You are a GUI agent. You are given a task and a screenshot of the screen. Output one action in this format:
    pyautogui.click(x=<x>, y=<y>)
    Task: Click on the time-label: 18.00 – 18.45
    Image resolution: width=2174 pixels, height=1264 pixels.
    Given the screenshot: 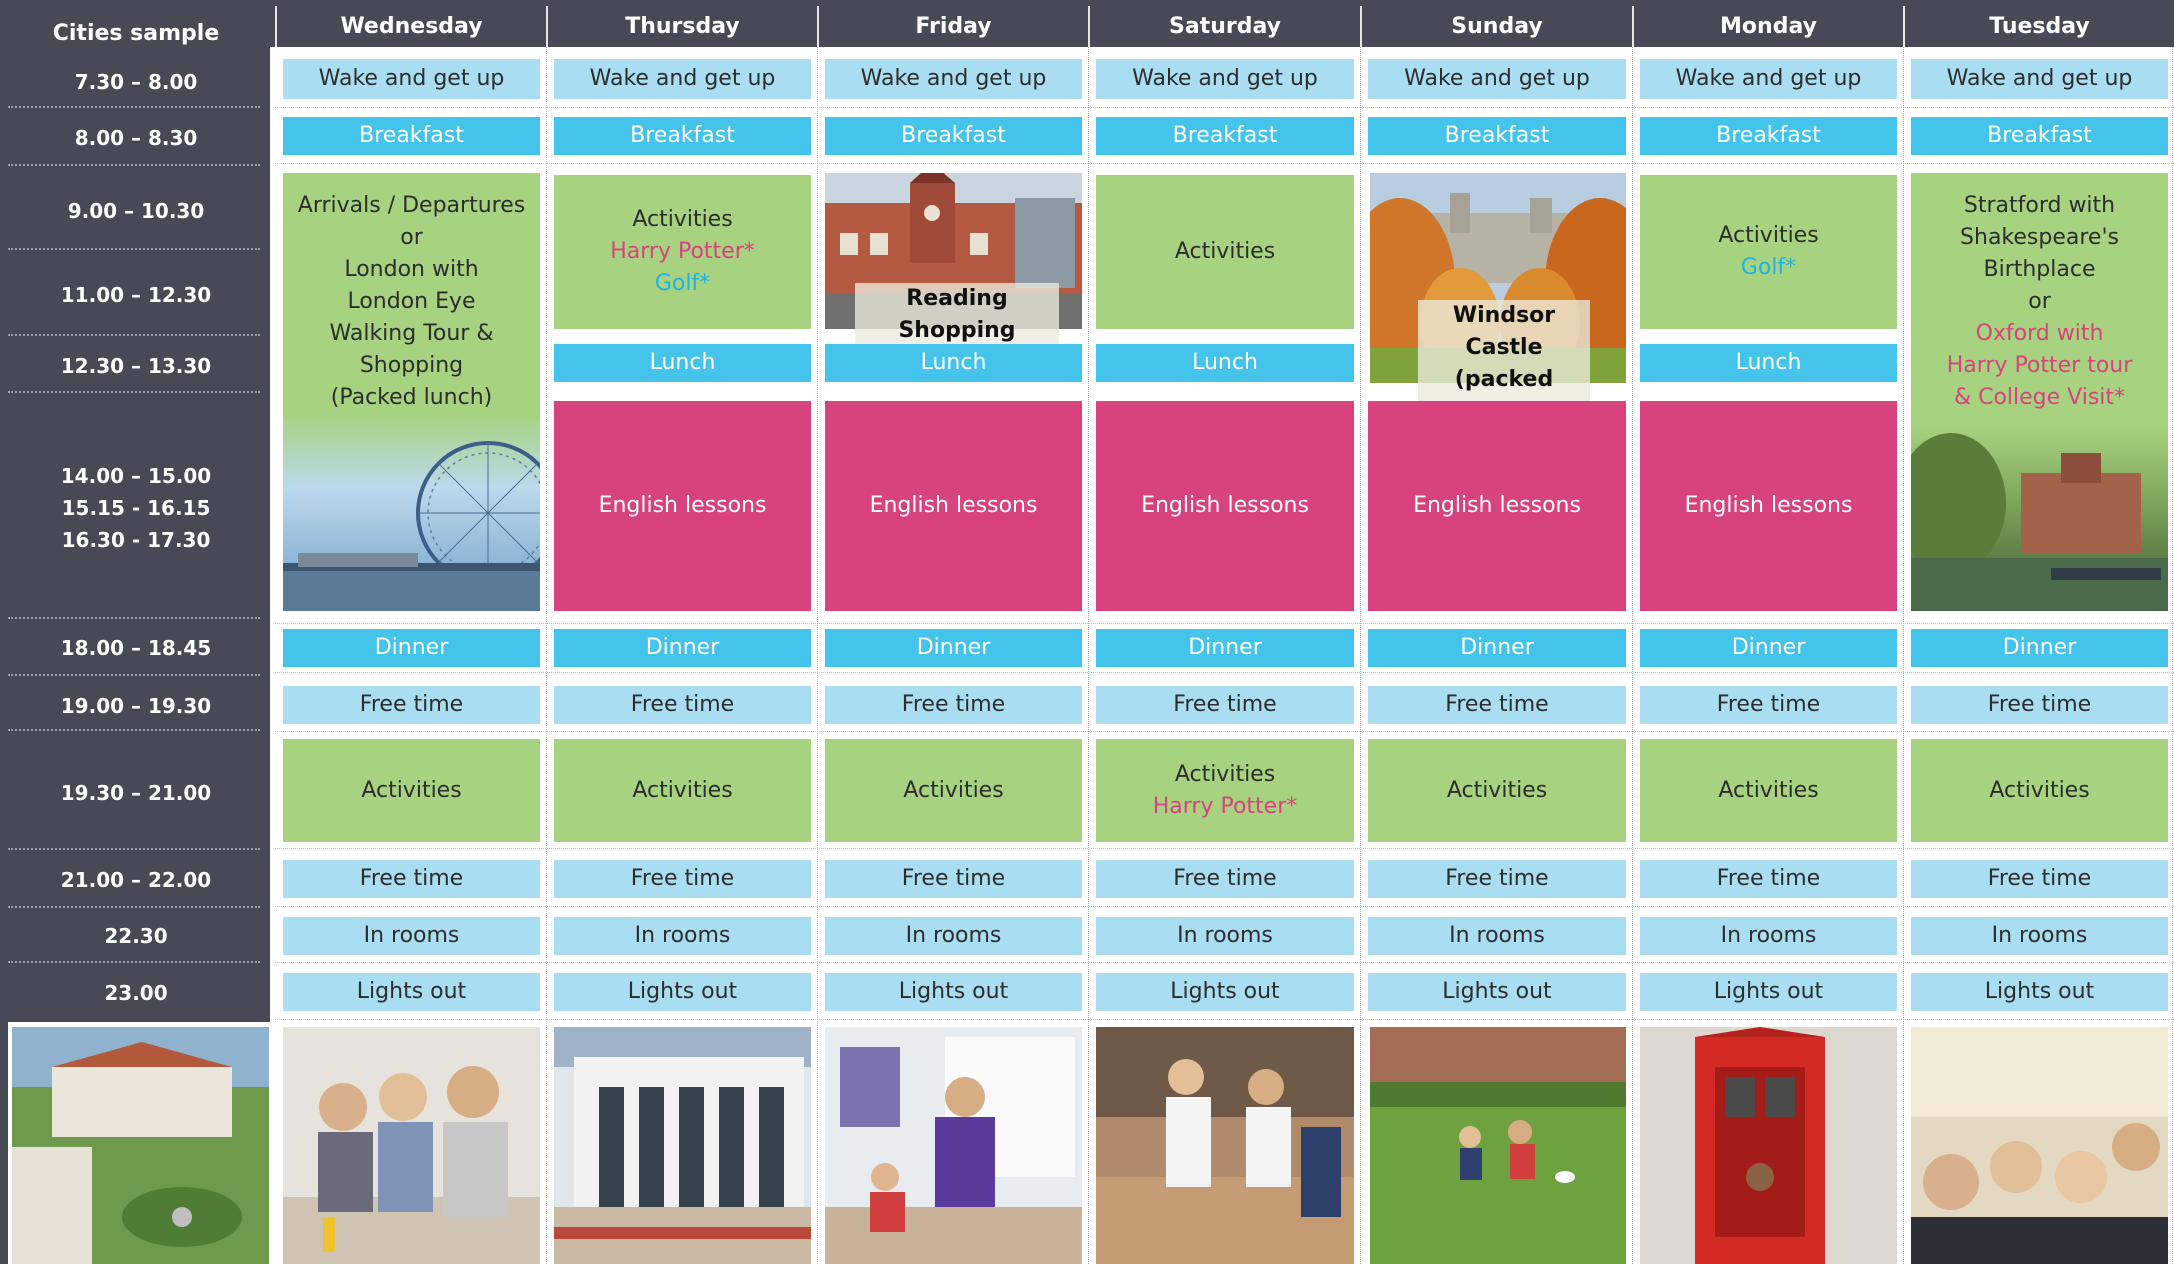 What is the action you would take?
    pyautogui.click(x=136, y=648)
    